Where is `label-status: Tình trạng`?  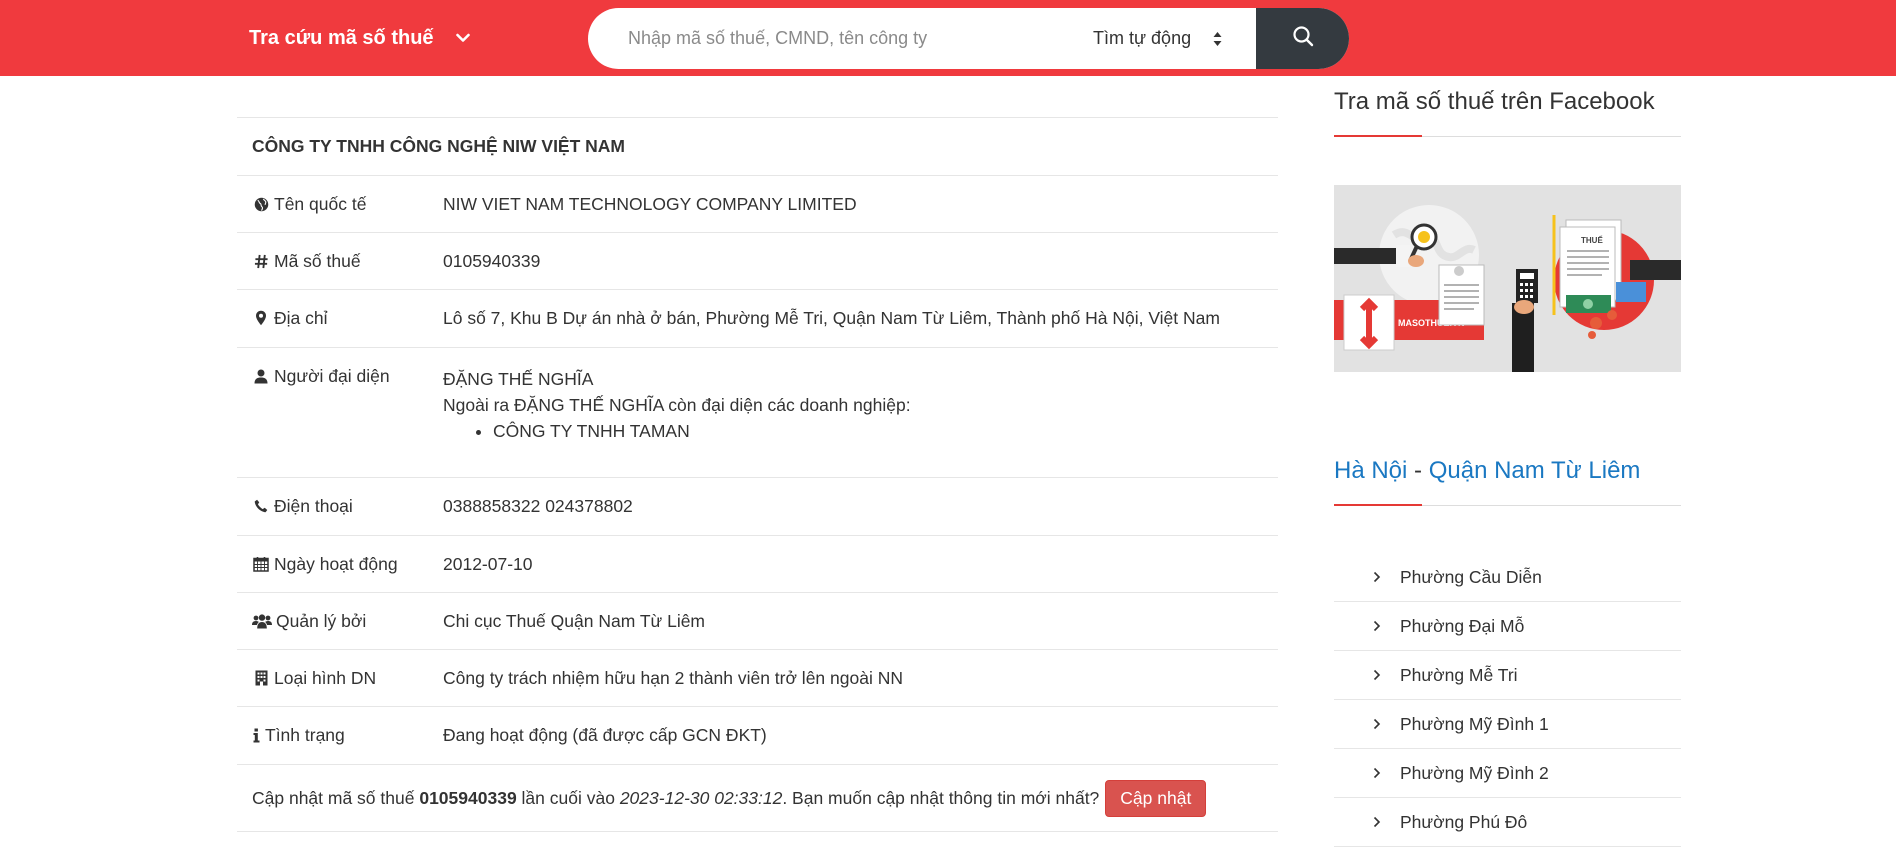 label-status: Tình trạng is located at coordinates (305, 735).